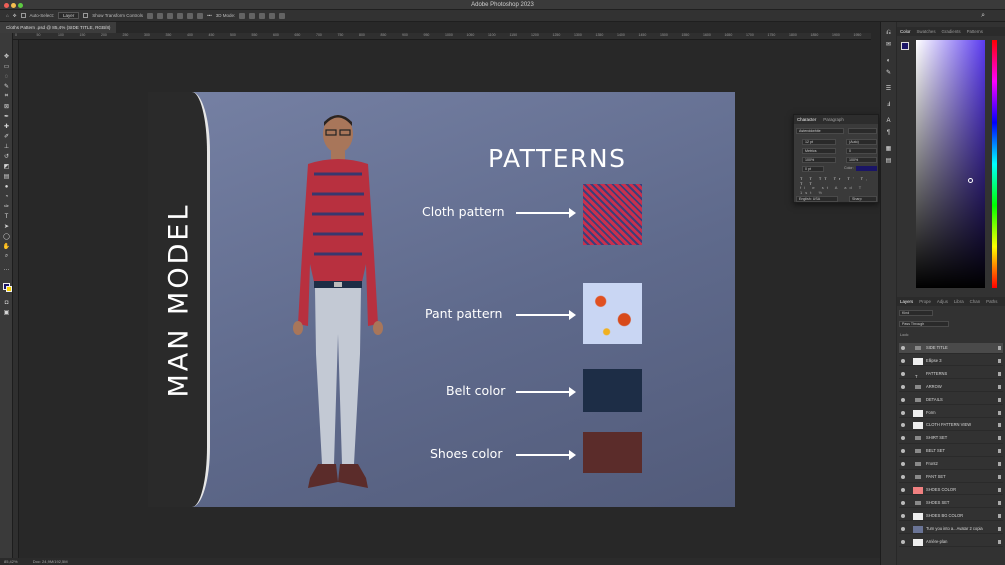 This screenshot has width=1005, height=565. Describe the element at coordinates (69, 15) in the screenshot. I see `auto-select-dropdown: Layer` at that location.